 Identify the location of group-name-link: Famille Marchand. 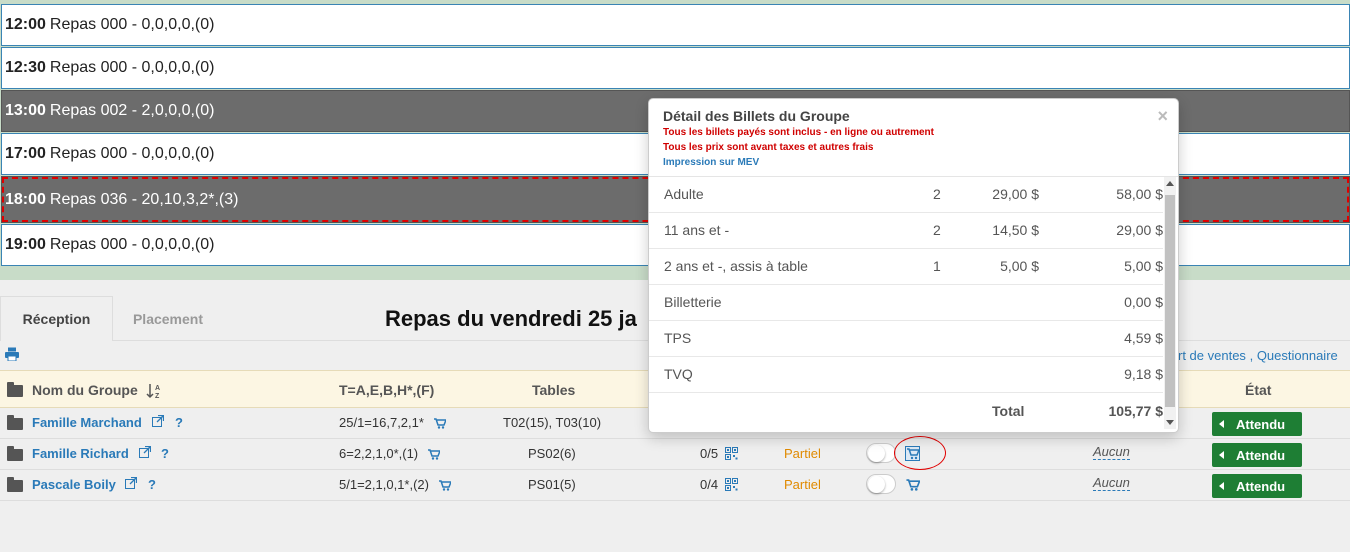
(87, 422).